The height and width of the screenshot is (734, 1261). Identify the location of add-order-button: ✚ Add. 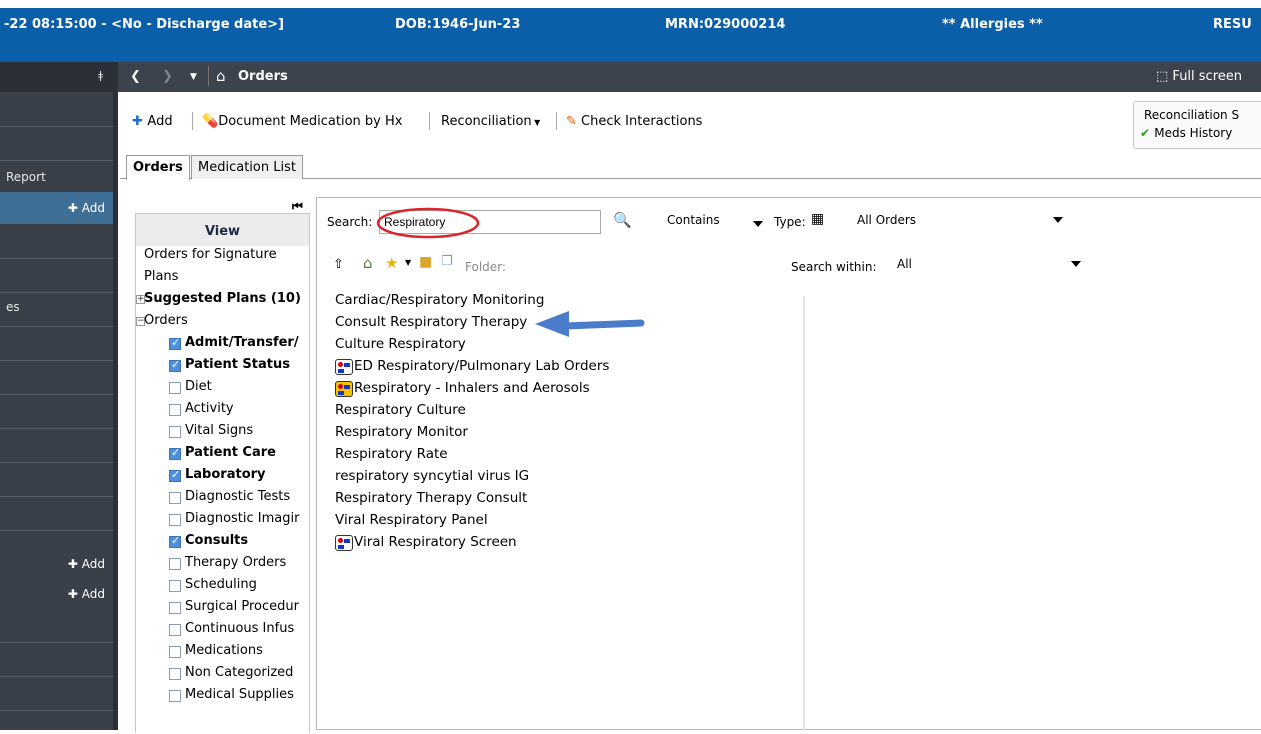
(152, 121).